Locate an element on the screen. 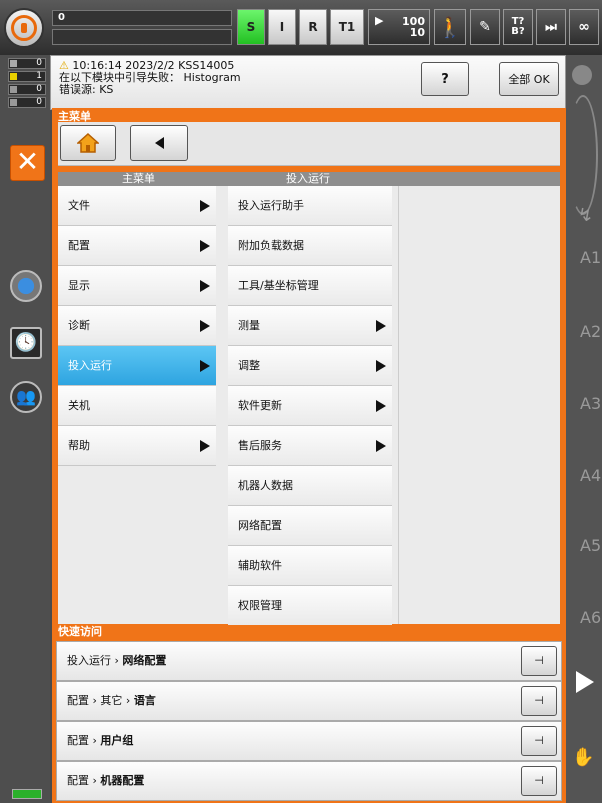 The image size is (602, 803). menu-item: 工具/基坐标管理 is located at coordinates (310, 286).